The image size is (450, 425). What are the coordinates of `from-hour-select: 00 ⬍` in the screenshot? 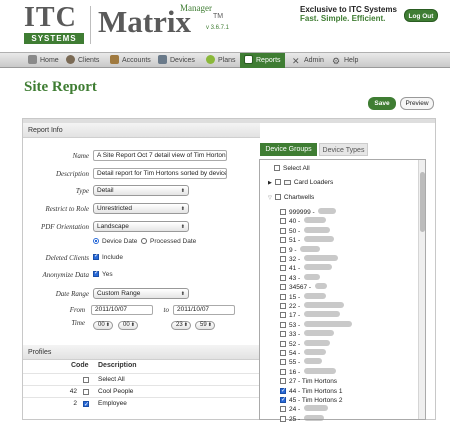 It's located at (103, 325).